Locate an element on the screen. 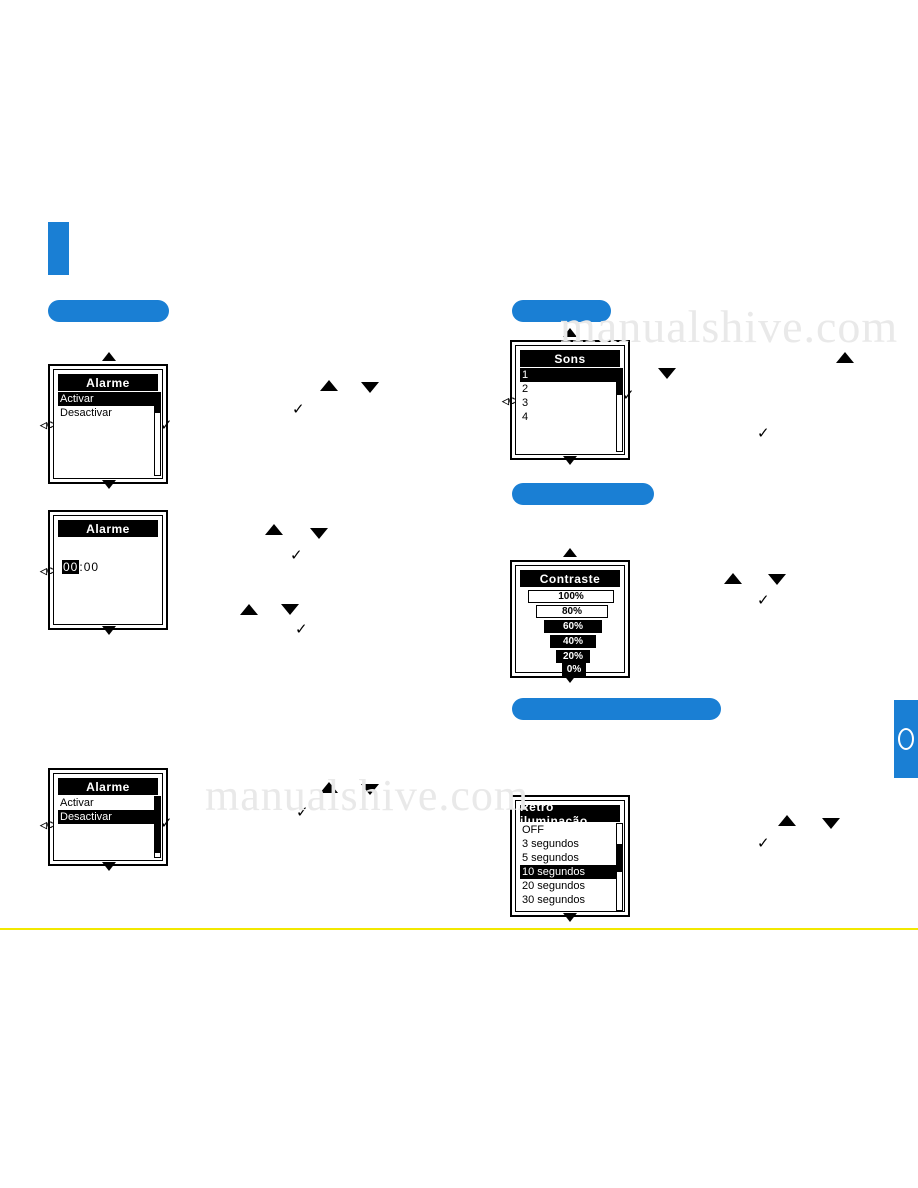  screen-contrast-up-arrow is located at coordinates (570, 552).